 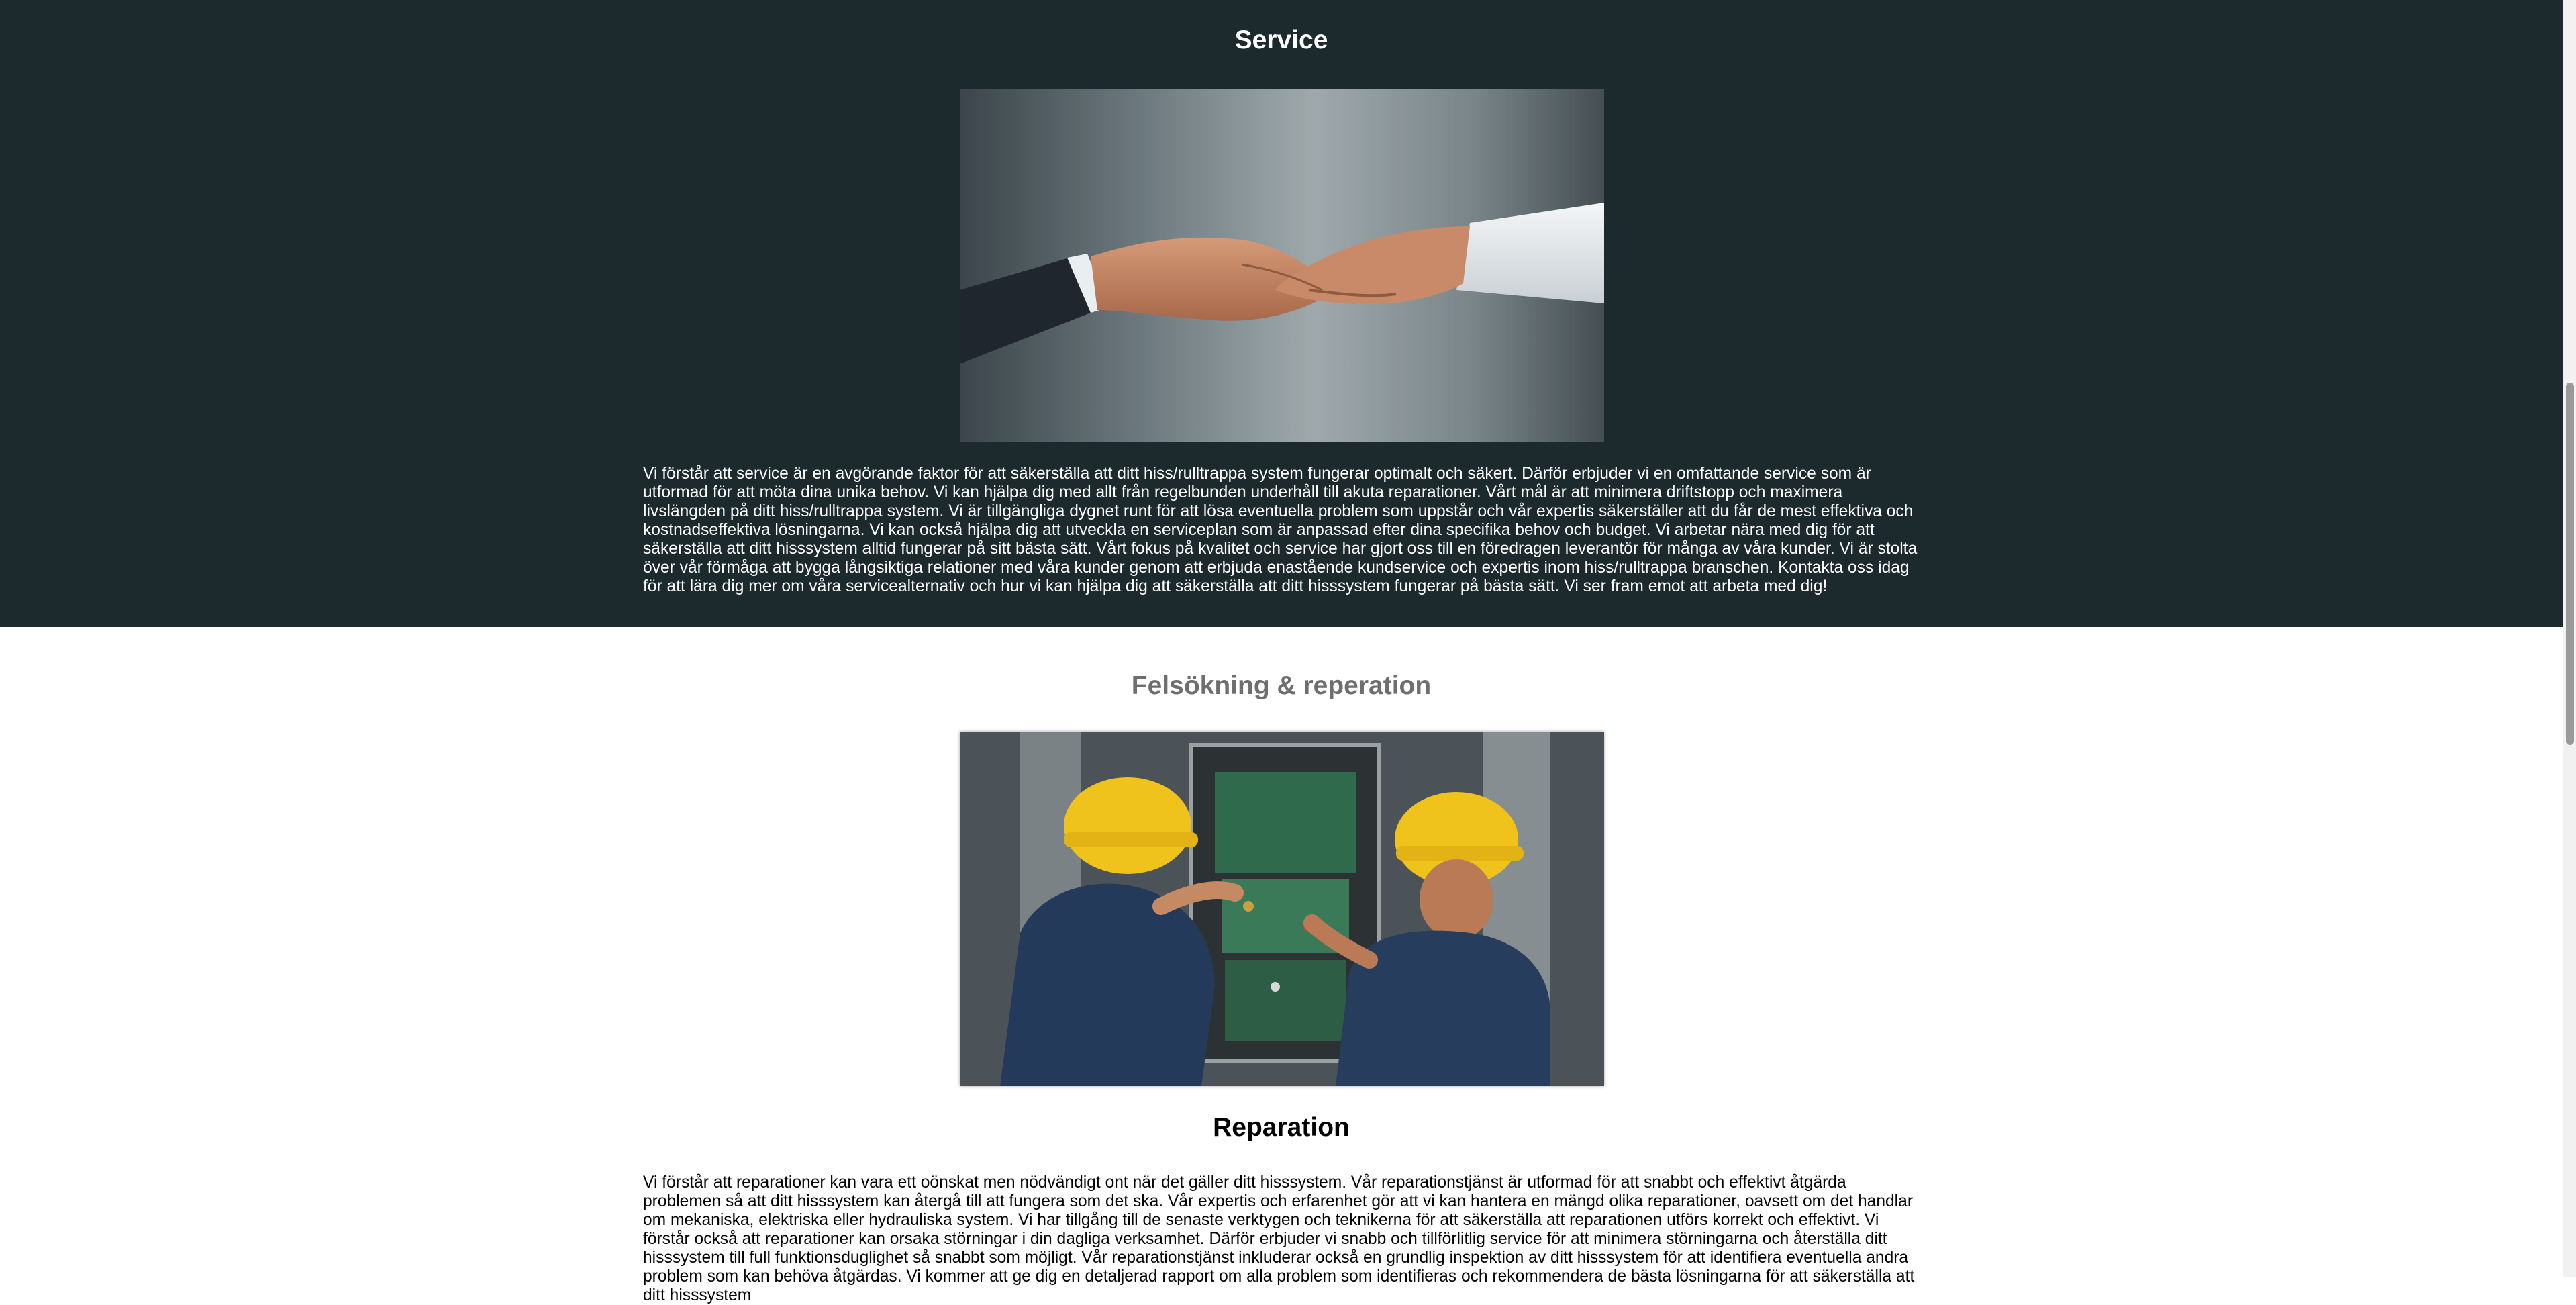 What do you see at coordinates (2570, 564) in the screenshot?
I see `scrollbar-thumb` at bounding box center [2570, 564].